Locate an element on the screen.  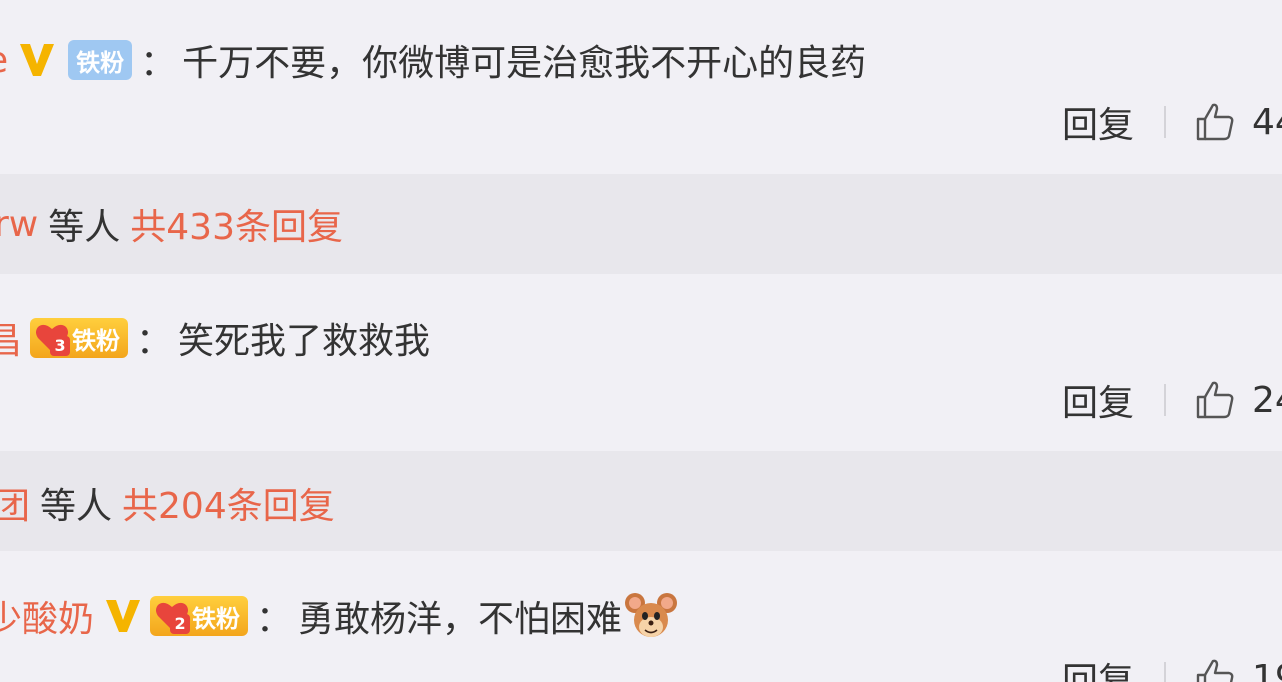
comment-text: 笑死我了救救我 is located at coordinates (304, 341).